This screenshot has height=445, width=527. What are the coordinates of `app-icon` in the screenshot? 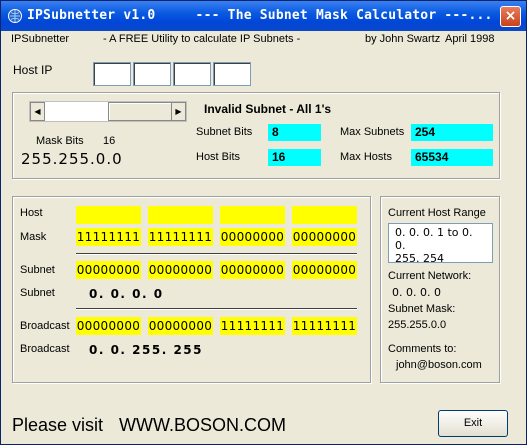 It's located at (15, 16).